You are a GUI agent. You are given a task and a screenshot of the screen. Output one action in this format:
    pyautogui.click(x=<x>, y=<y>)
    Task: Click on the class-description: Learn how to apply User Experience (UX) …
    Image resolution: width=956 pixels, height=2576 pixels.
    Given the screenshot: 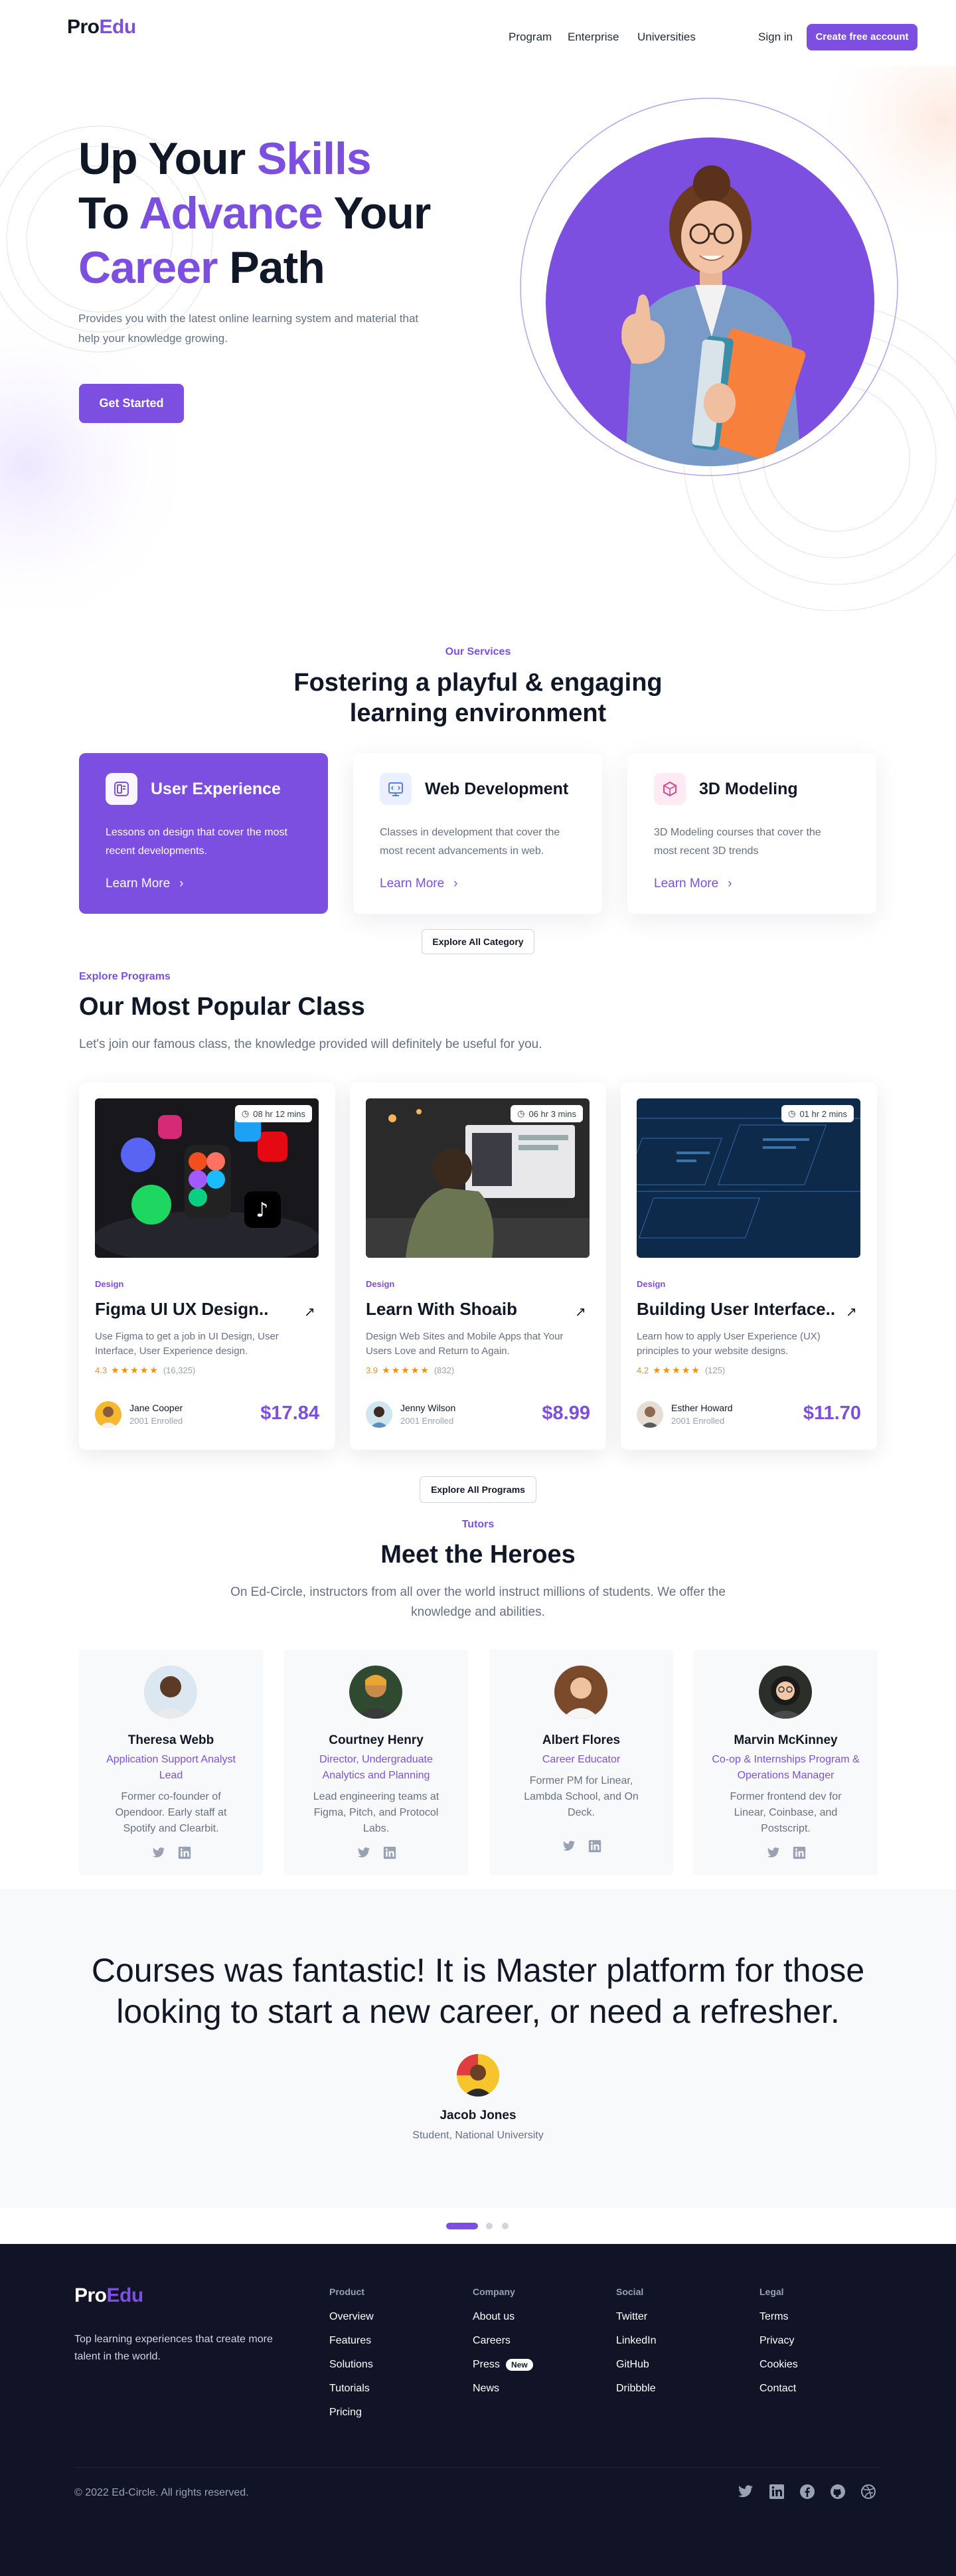 What is the action you would take?
    pyautogui.click(x=729, y=1344)
    